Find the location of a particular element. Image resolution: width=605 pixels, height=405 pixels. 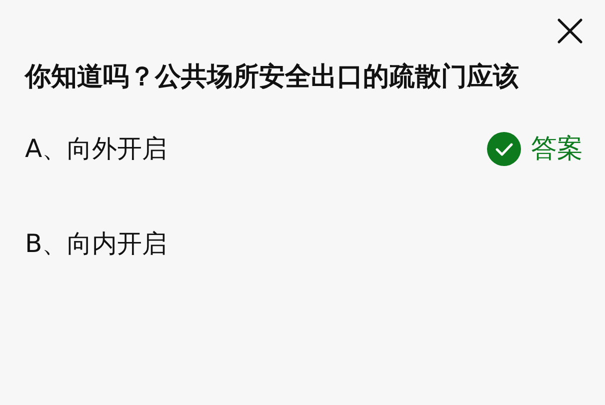

question-text: 你知道吗？公共场所安全出口的疏散门应该 is located at coordinates (272, 77).